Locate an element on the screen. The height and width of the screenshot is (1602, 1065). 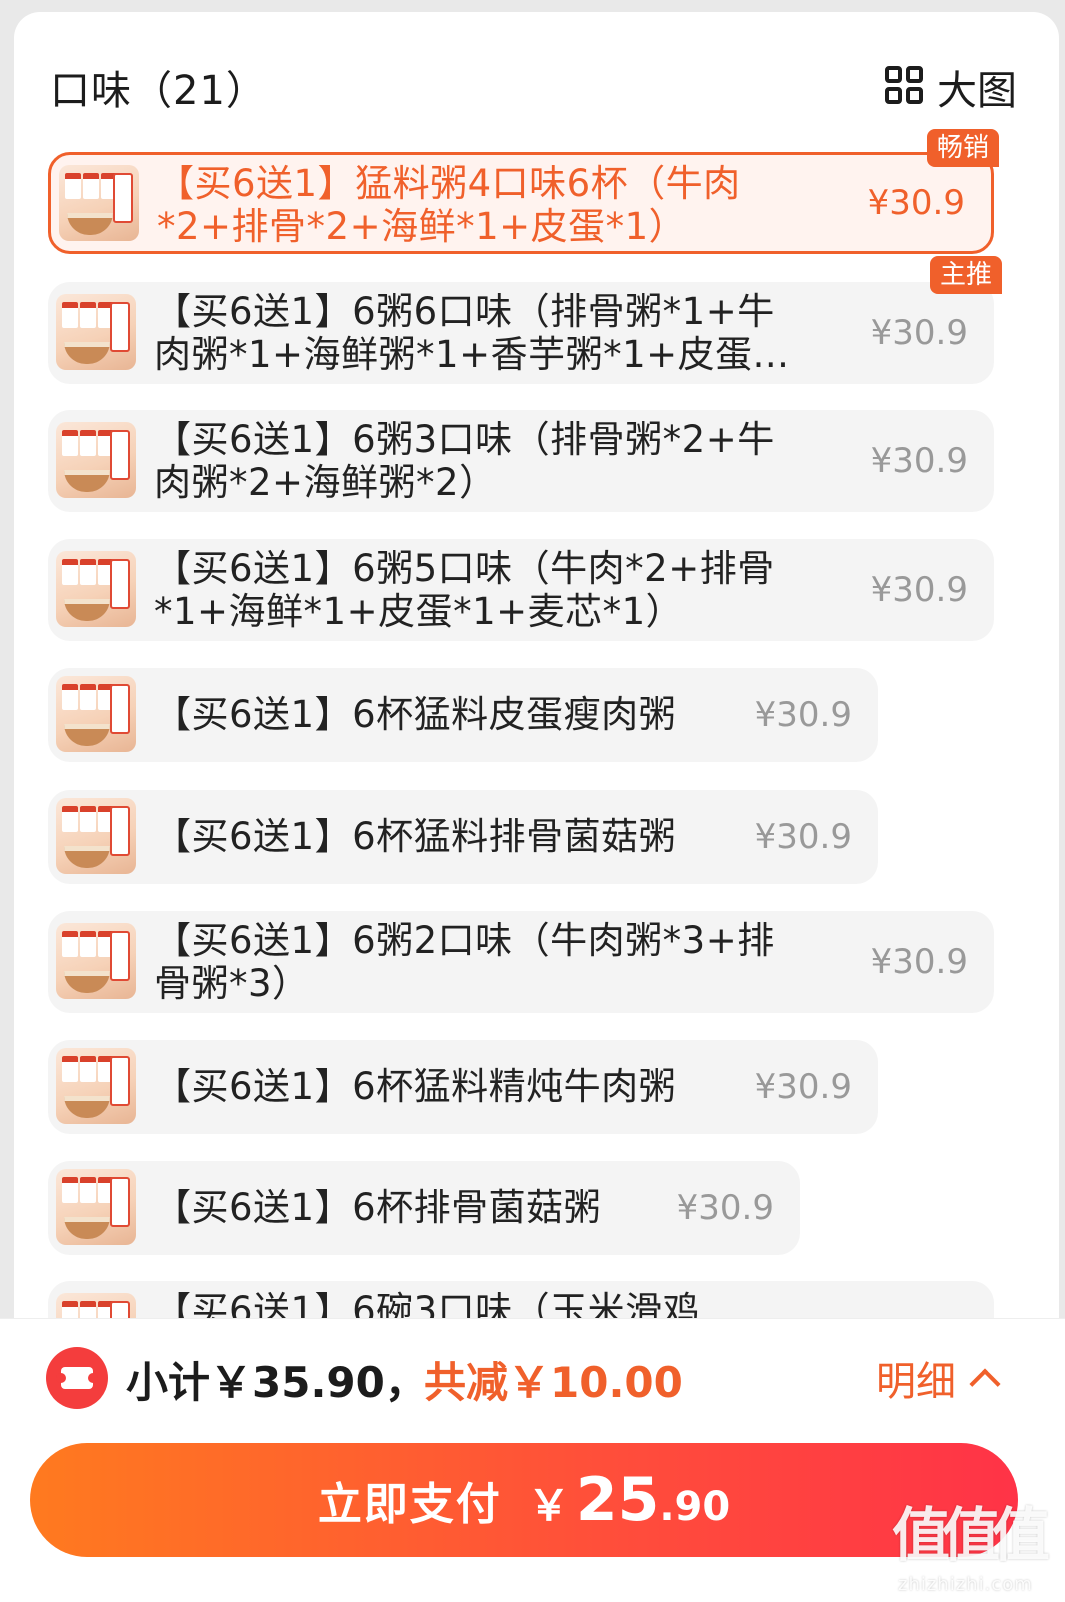
flavor-option: 【买6送1】6杯猛料精炖牛肉粥 ¥30.9 is located at coordinates (463, 1087).